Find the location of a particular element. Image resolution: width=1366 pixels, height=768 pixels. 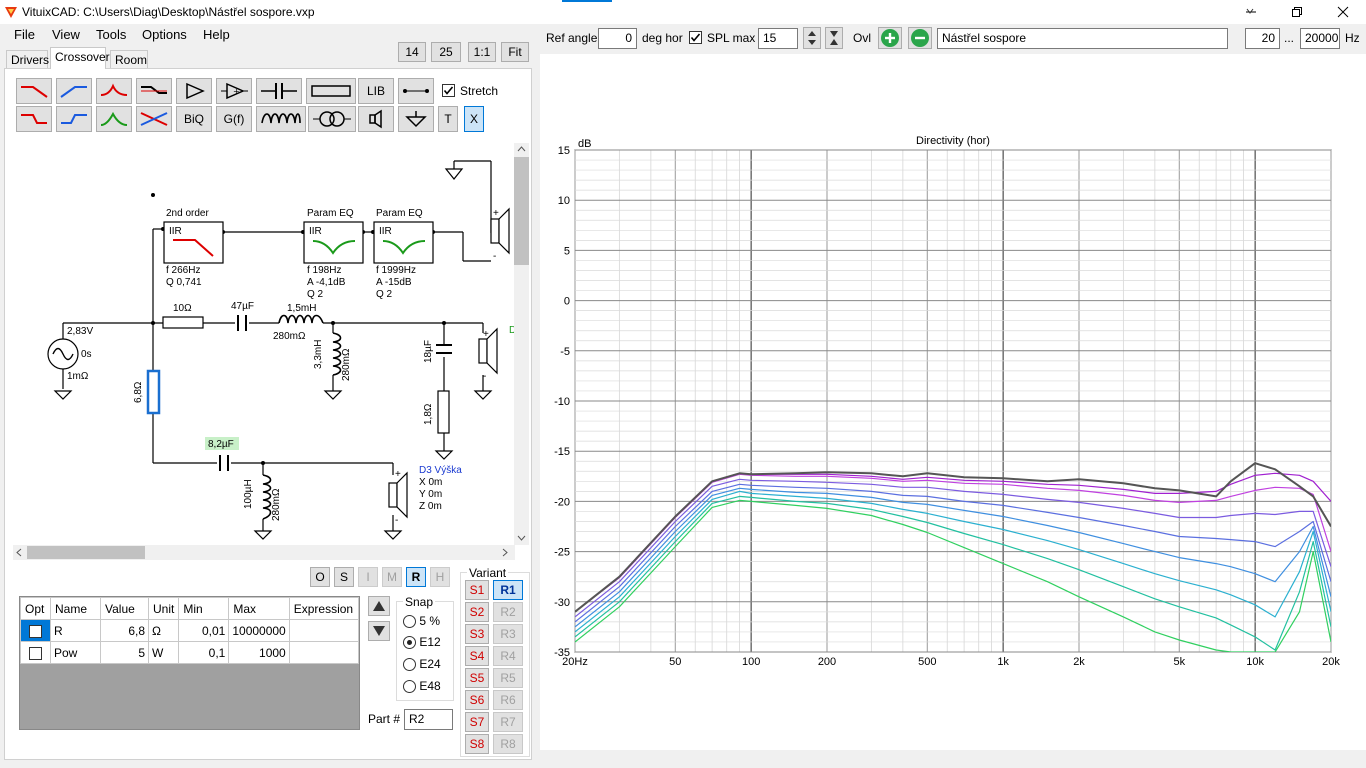

amplifier-button: + is located at coordinates (234, 91).